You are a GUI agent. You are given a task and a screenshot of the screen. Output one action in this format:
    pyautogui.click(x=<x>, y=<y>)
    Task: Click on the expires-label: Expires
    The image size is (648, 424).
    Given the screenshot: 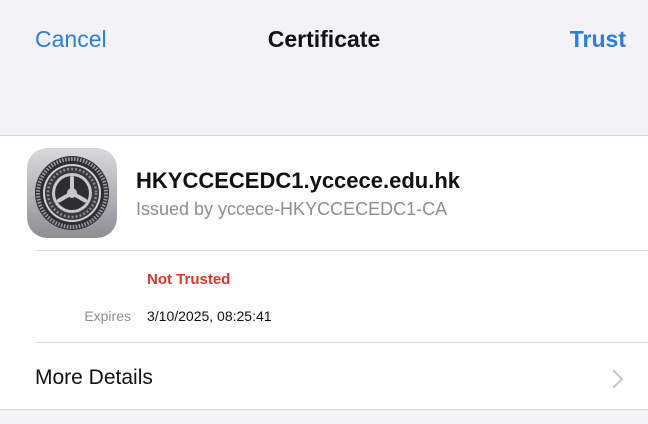 What is the action you would take?
    pyautogui.click(x=107, y=316)
    